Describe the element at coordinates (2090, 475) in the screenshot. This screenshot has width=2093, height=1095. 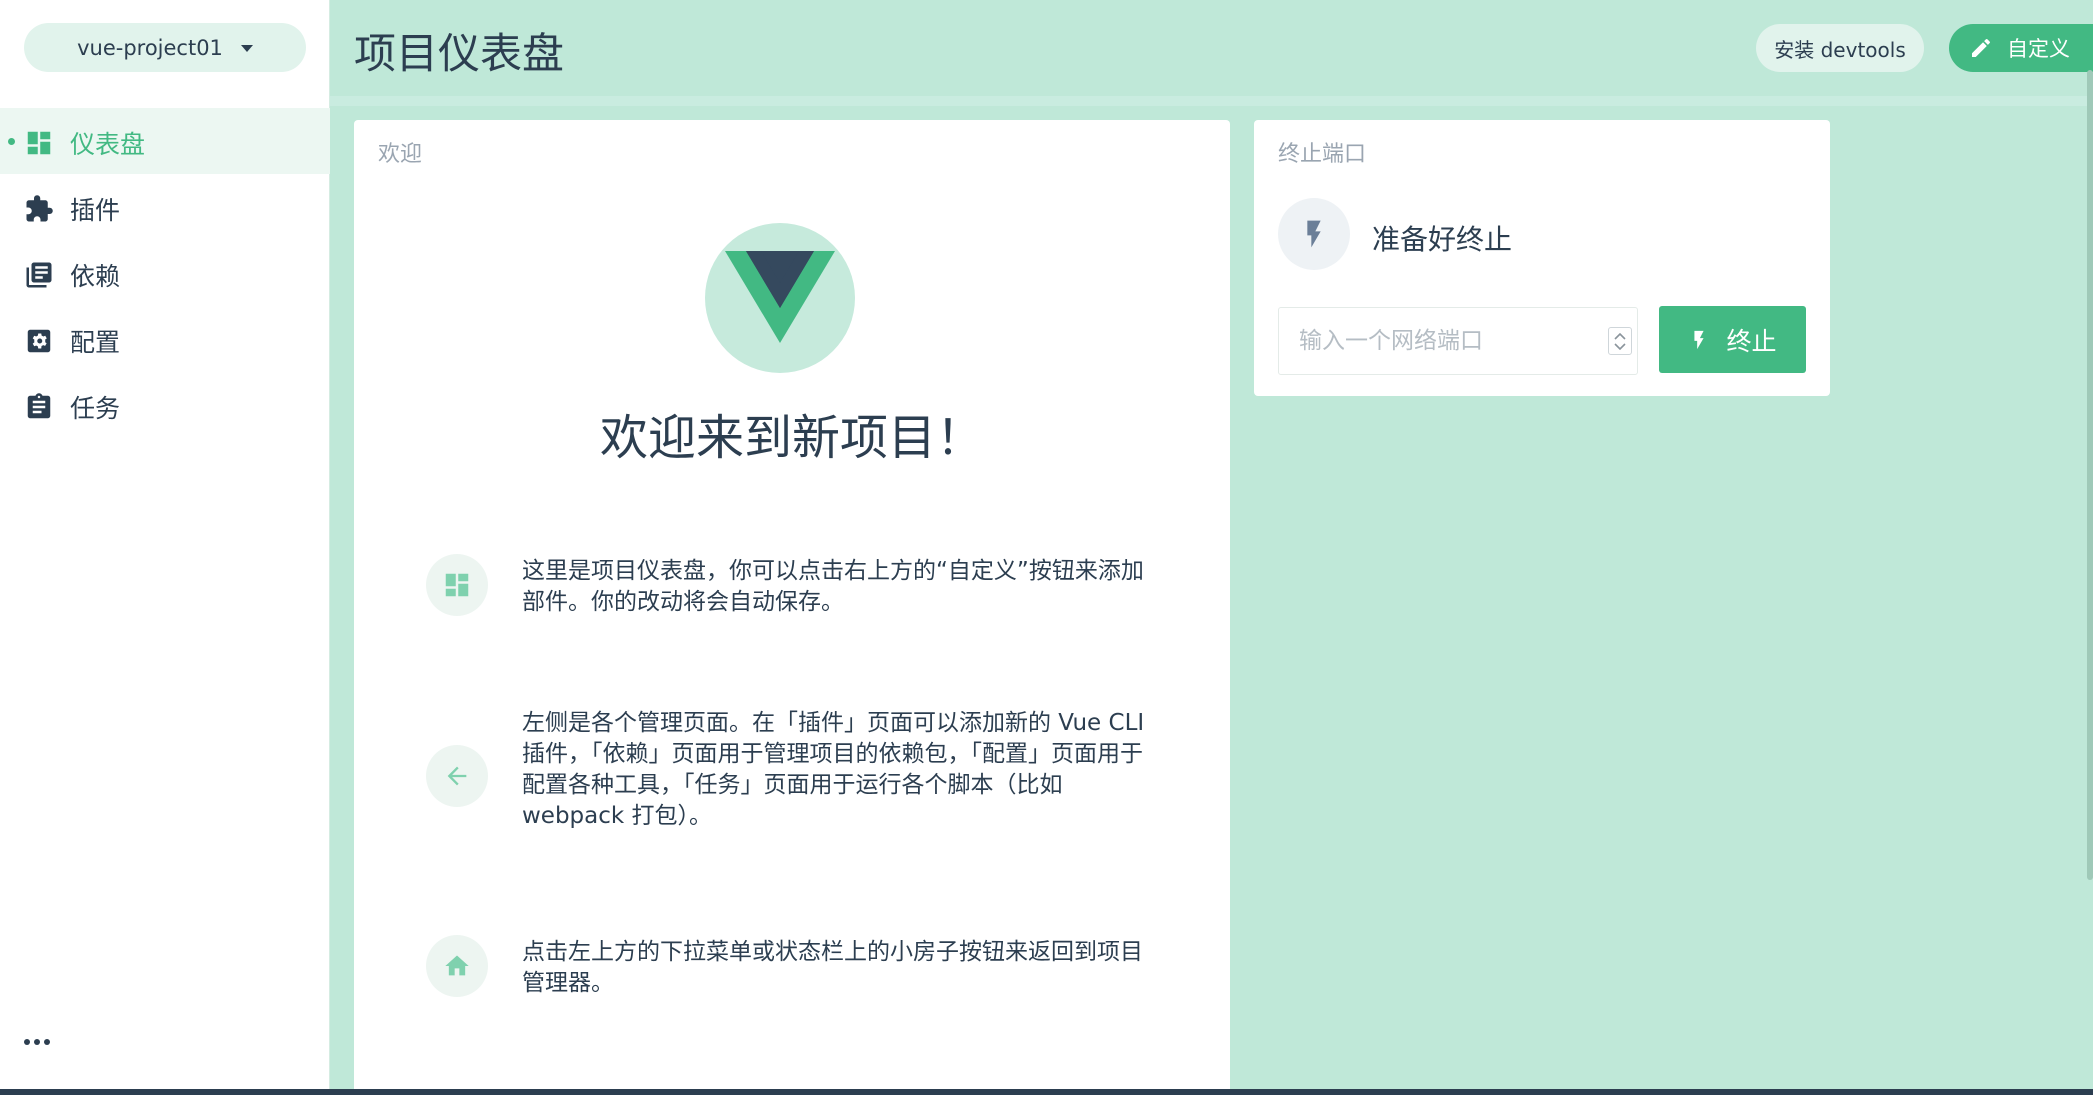
I see `vertical-scrollbar` at that location.